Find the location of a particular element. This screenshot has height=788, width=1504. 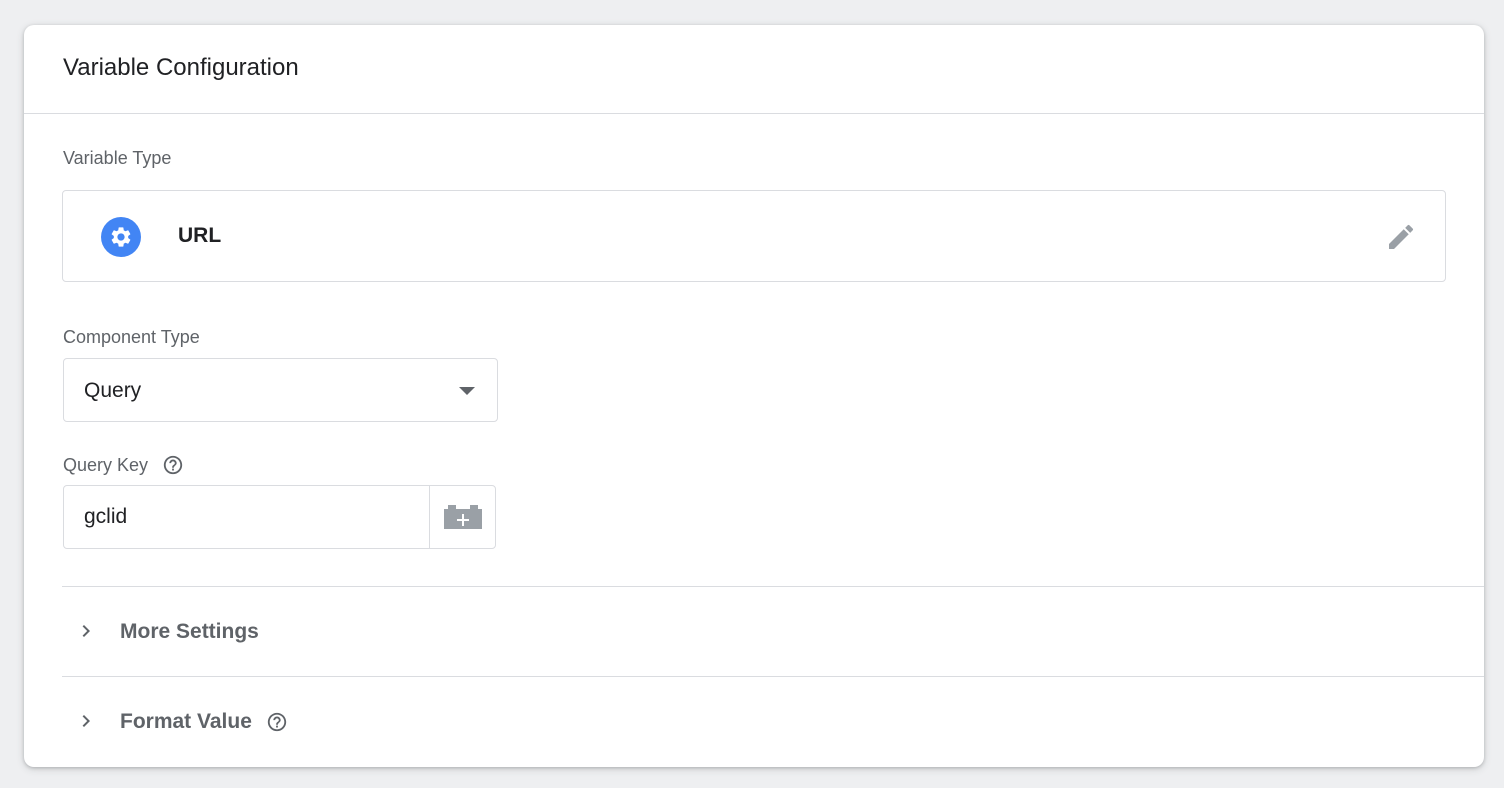

add-variable-icon is located at coordinates (462, 517).